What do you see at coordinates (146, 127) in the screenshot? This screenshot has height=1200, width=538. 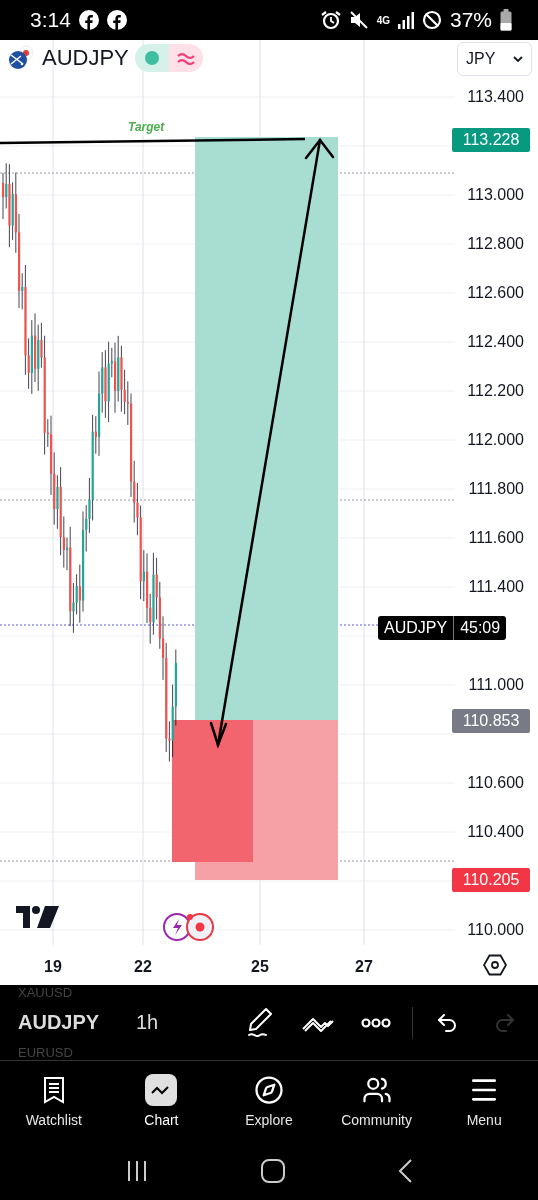 I see `target-label: Target` at bounding box center [146, 127].